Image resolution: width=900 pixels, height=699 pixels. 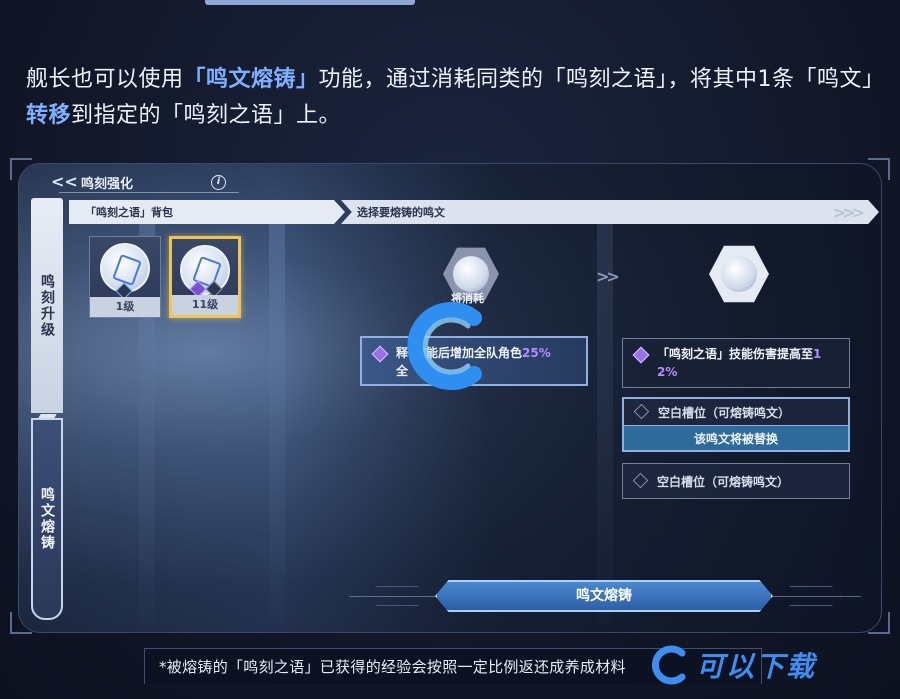 I want to click on inventory-bar-label: 「鸣刻之语」背包, so click(x=129, y=212).